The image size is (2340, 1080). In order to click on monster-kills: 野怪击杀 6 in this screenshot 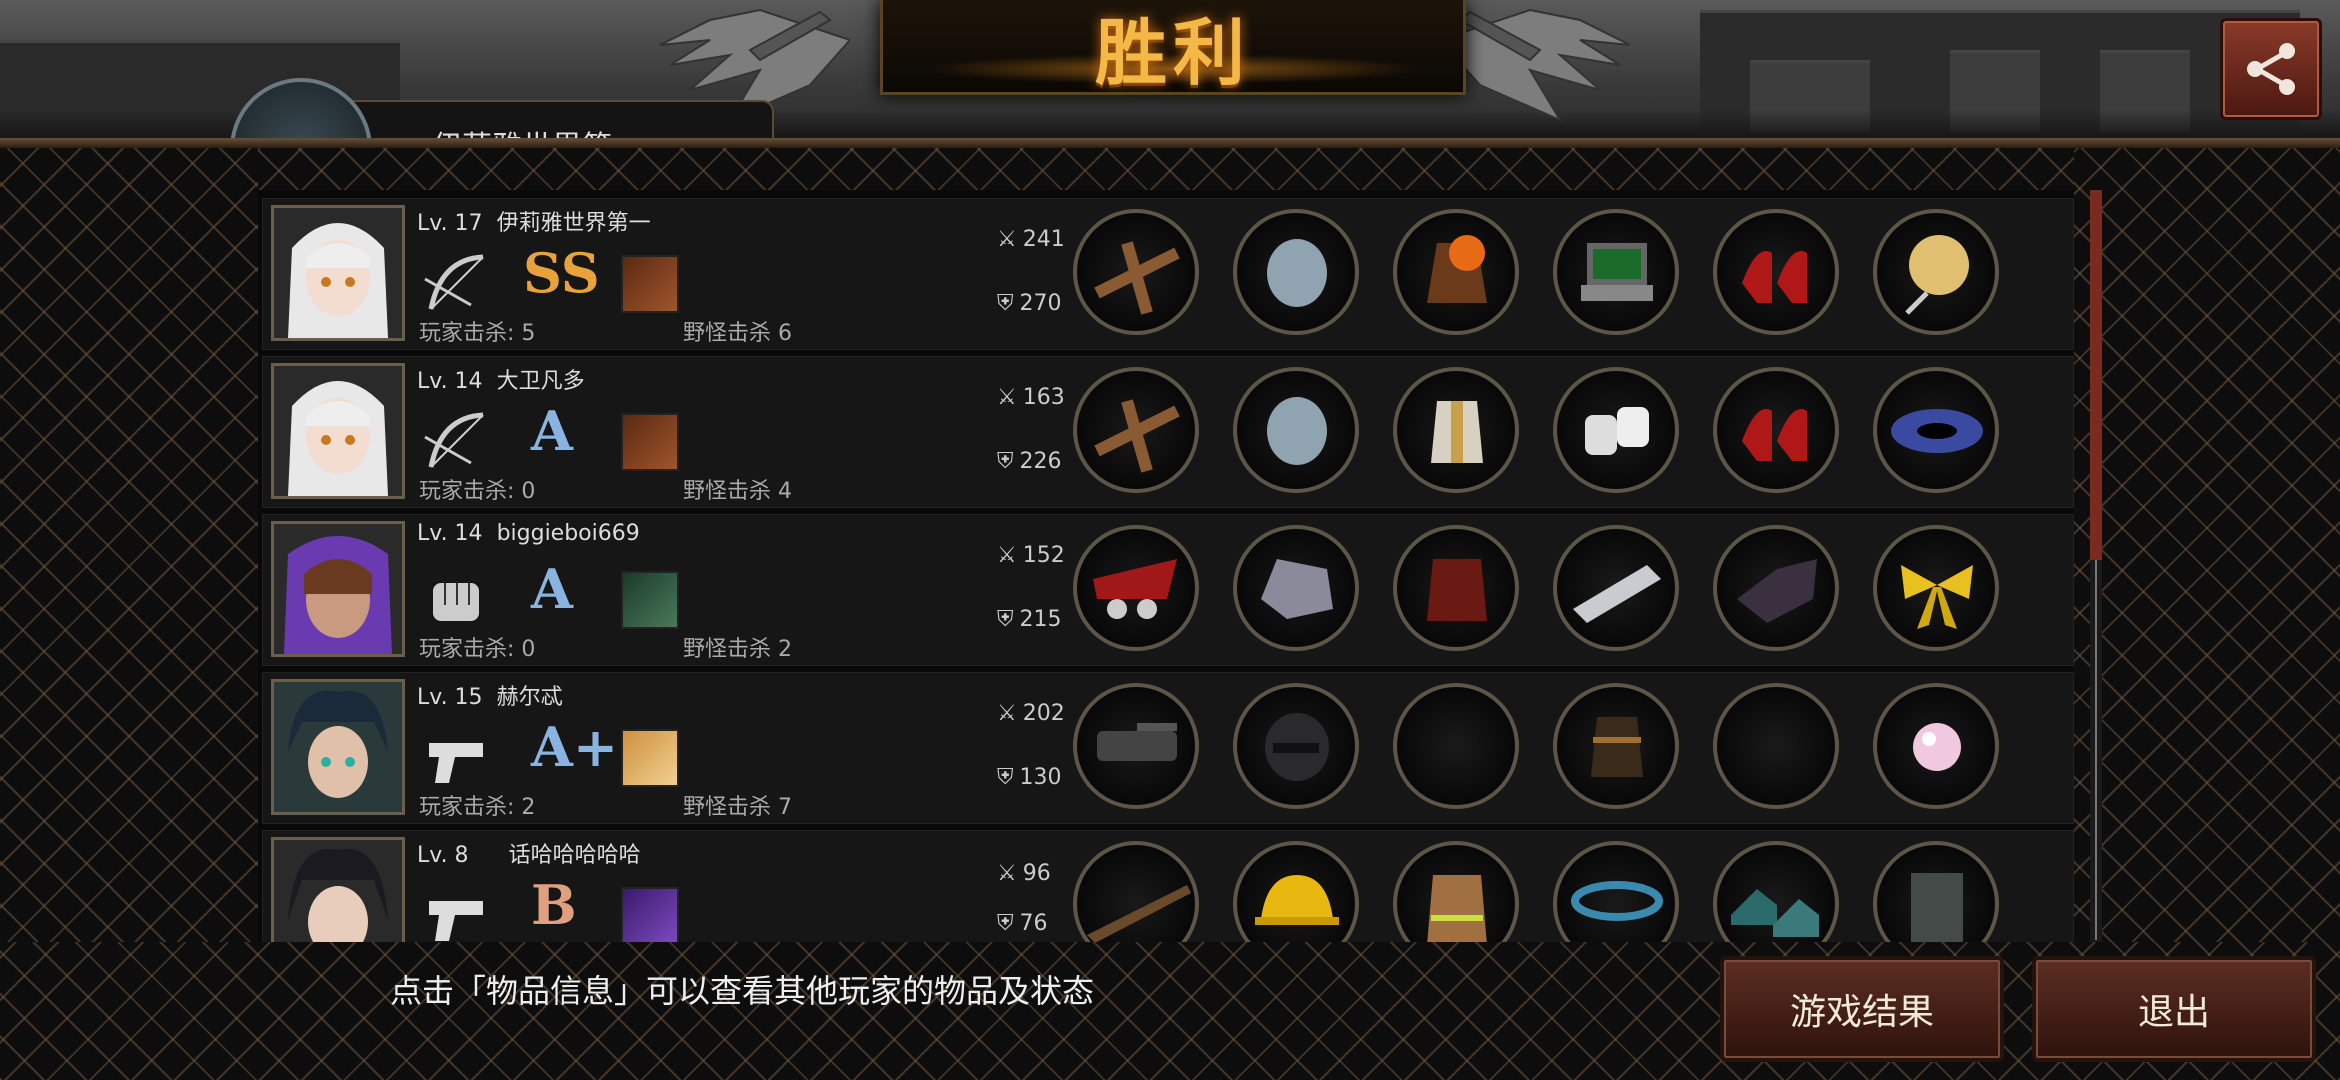, I will do `click(737, 333)`.